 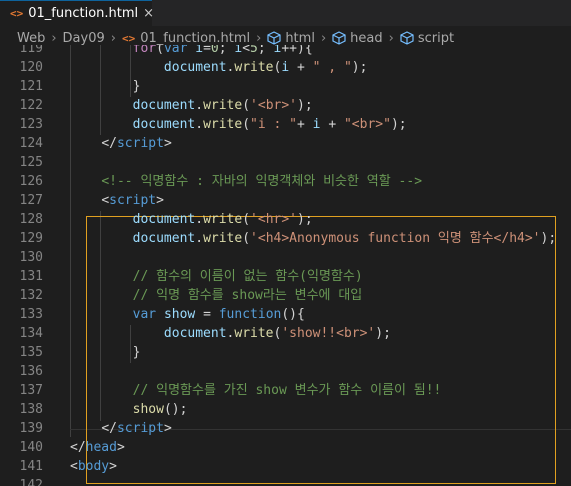 What do you see at coordinates (207, 50) in the screenshot?
I see `code-token: =` at bounding box center [207, 50].